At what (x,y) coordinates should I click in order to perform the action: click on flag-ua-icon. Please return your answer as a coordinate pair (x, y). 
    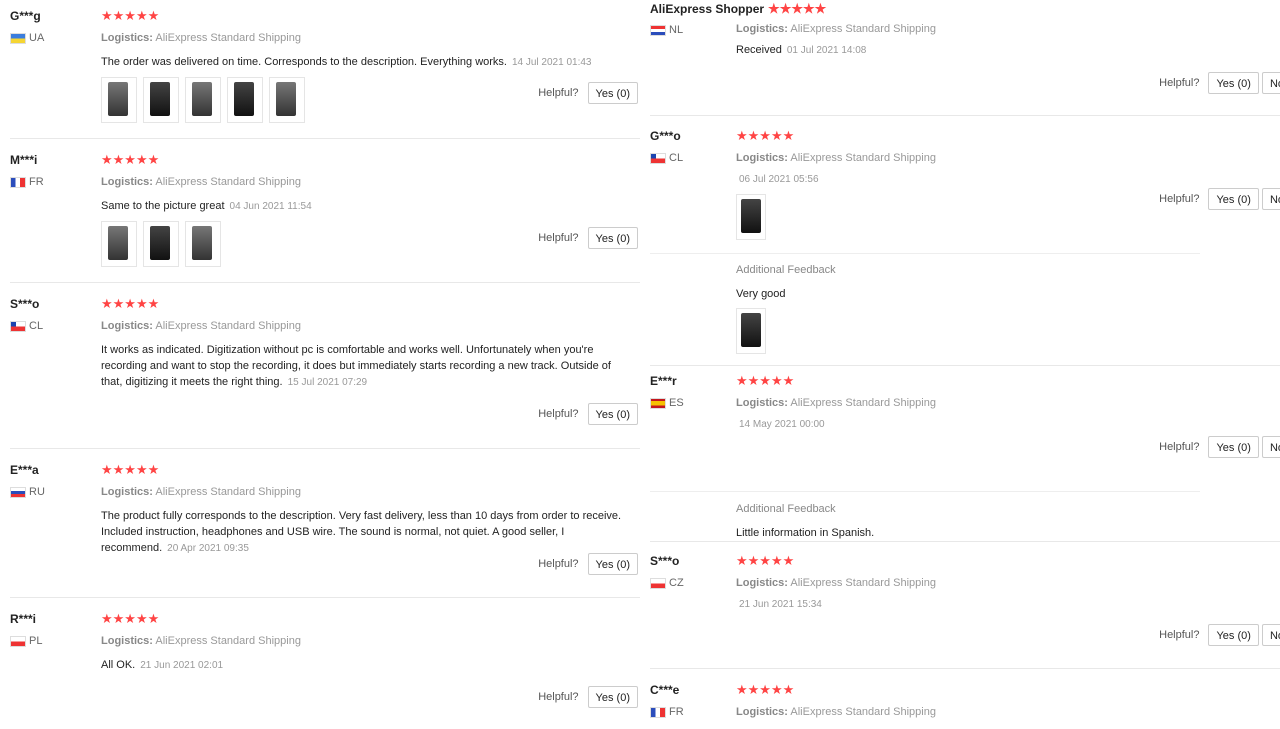
    Looking at the image, I should click on (18, 38).